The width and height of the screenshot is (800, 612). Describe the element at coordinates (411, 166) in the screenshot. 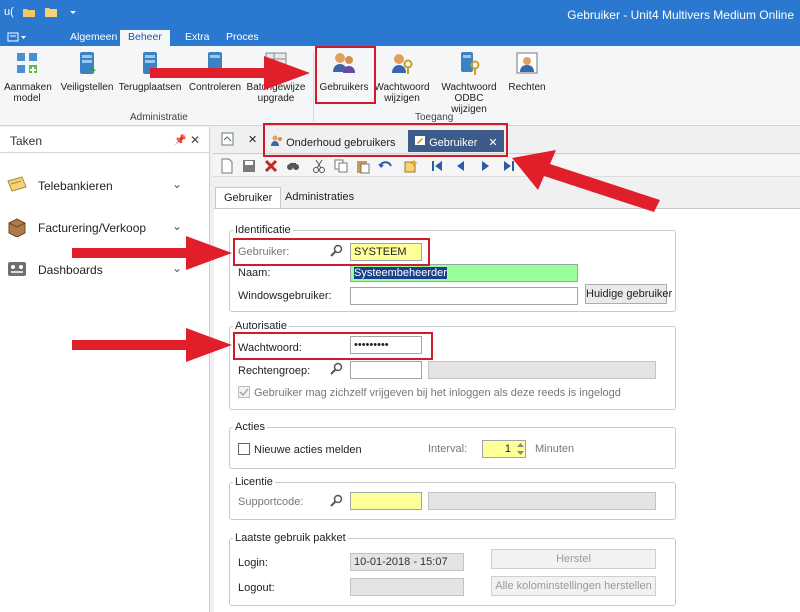

I see `add-item-icon` at that location.